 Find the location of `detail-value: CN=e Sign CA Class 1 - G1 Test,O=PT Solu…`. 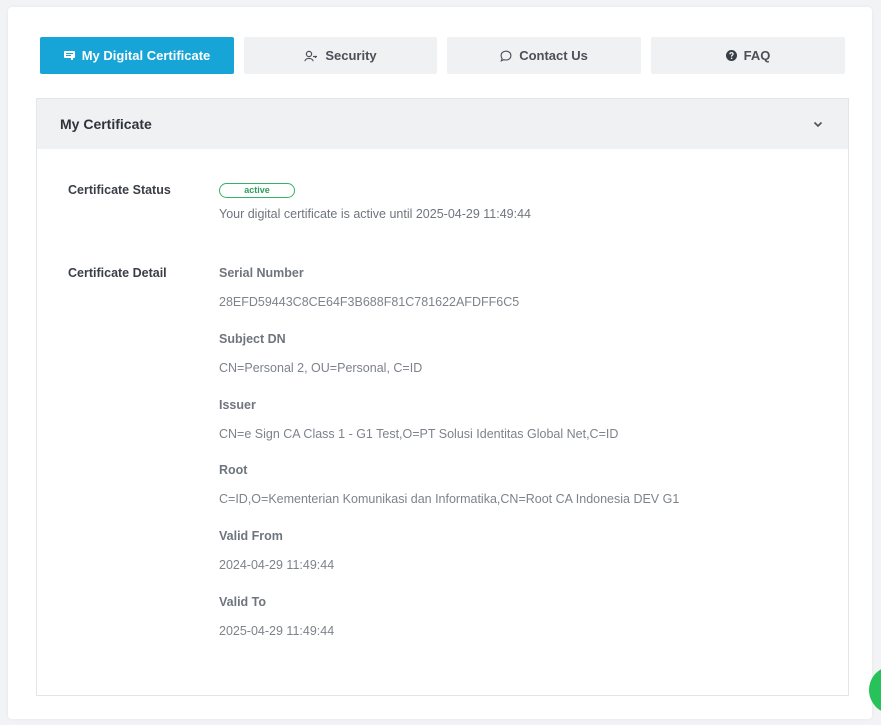

detail-value: CN=e Sign CA Class 1 - G1 Test,O=PT Solu… is located at coordinates (419, 434).